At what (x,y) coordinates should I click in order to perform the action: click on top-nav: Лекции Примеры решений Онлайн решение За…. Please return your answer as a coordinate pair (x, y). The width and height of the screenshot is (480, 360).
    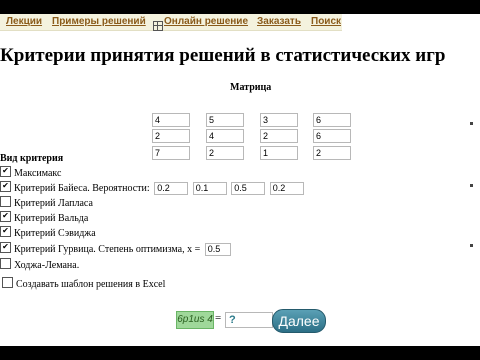
    Looking at the image, I should click on (171, 22).